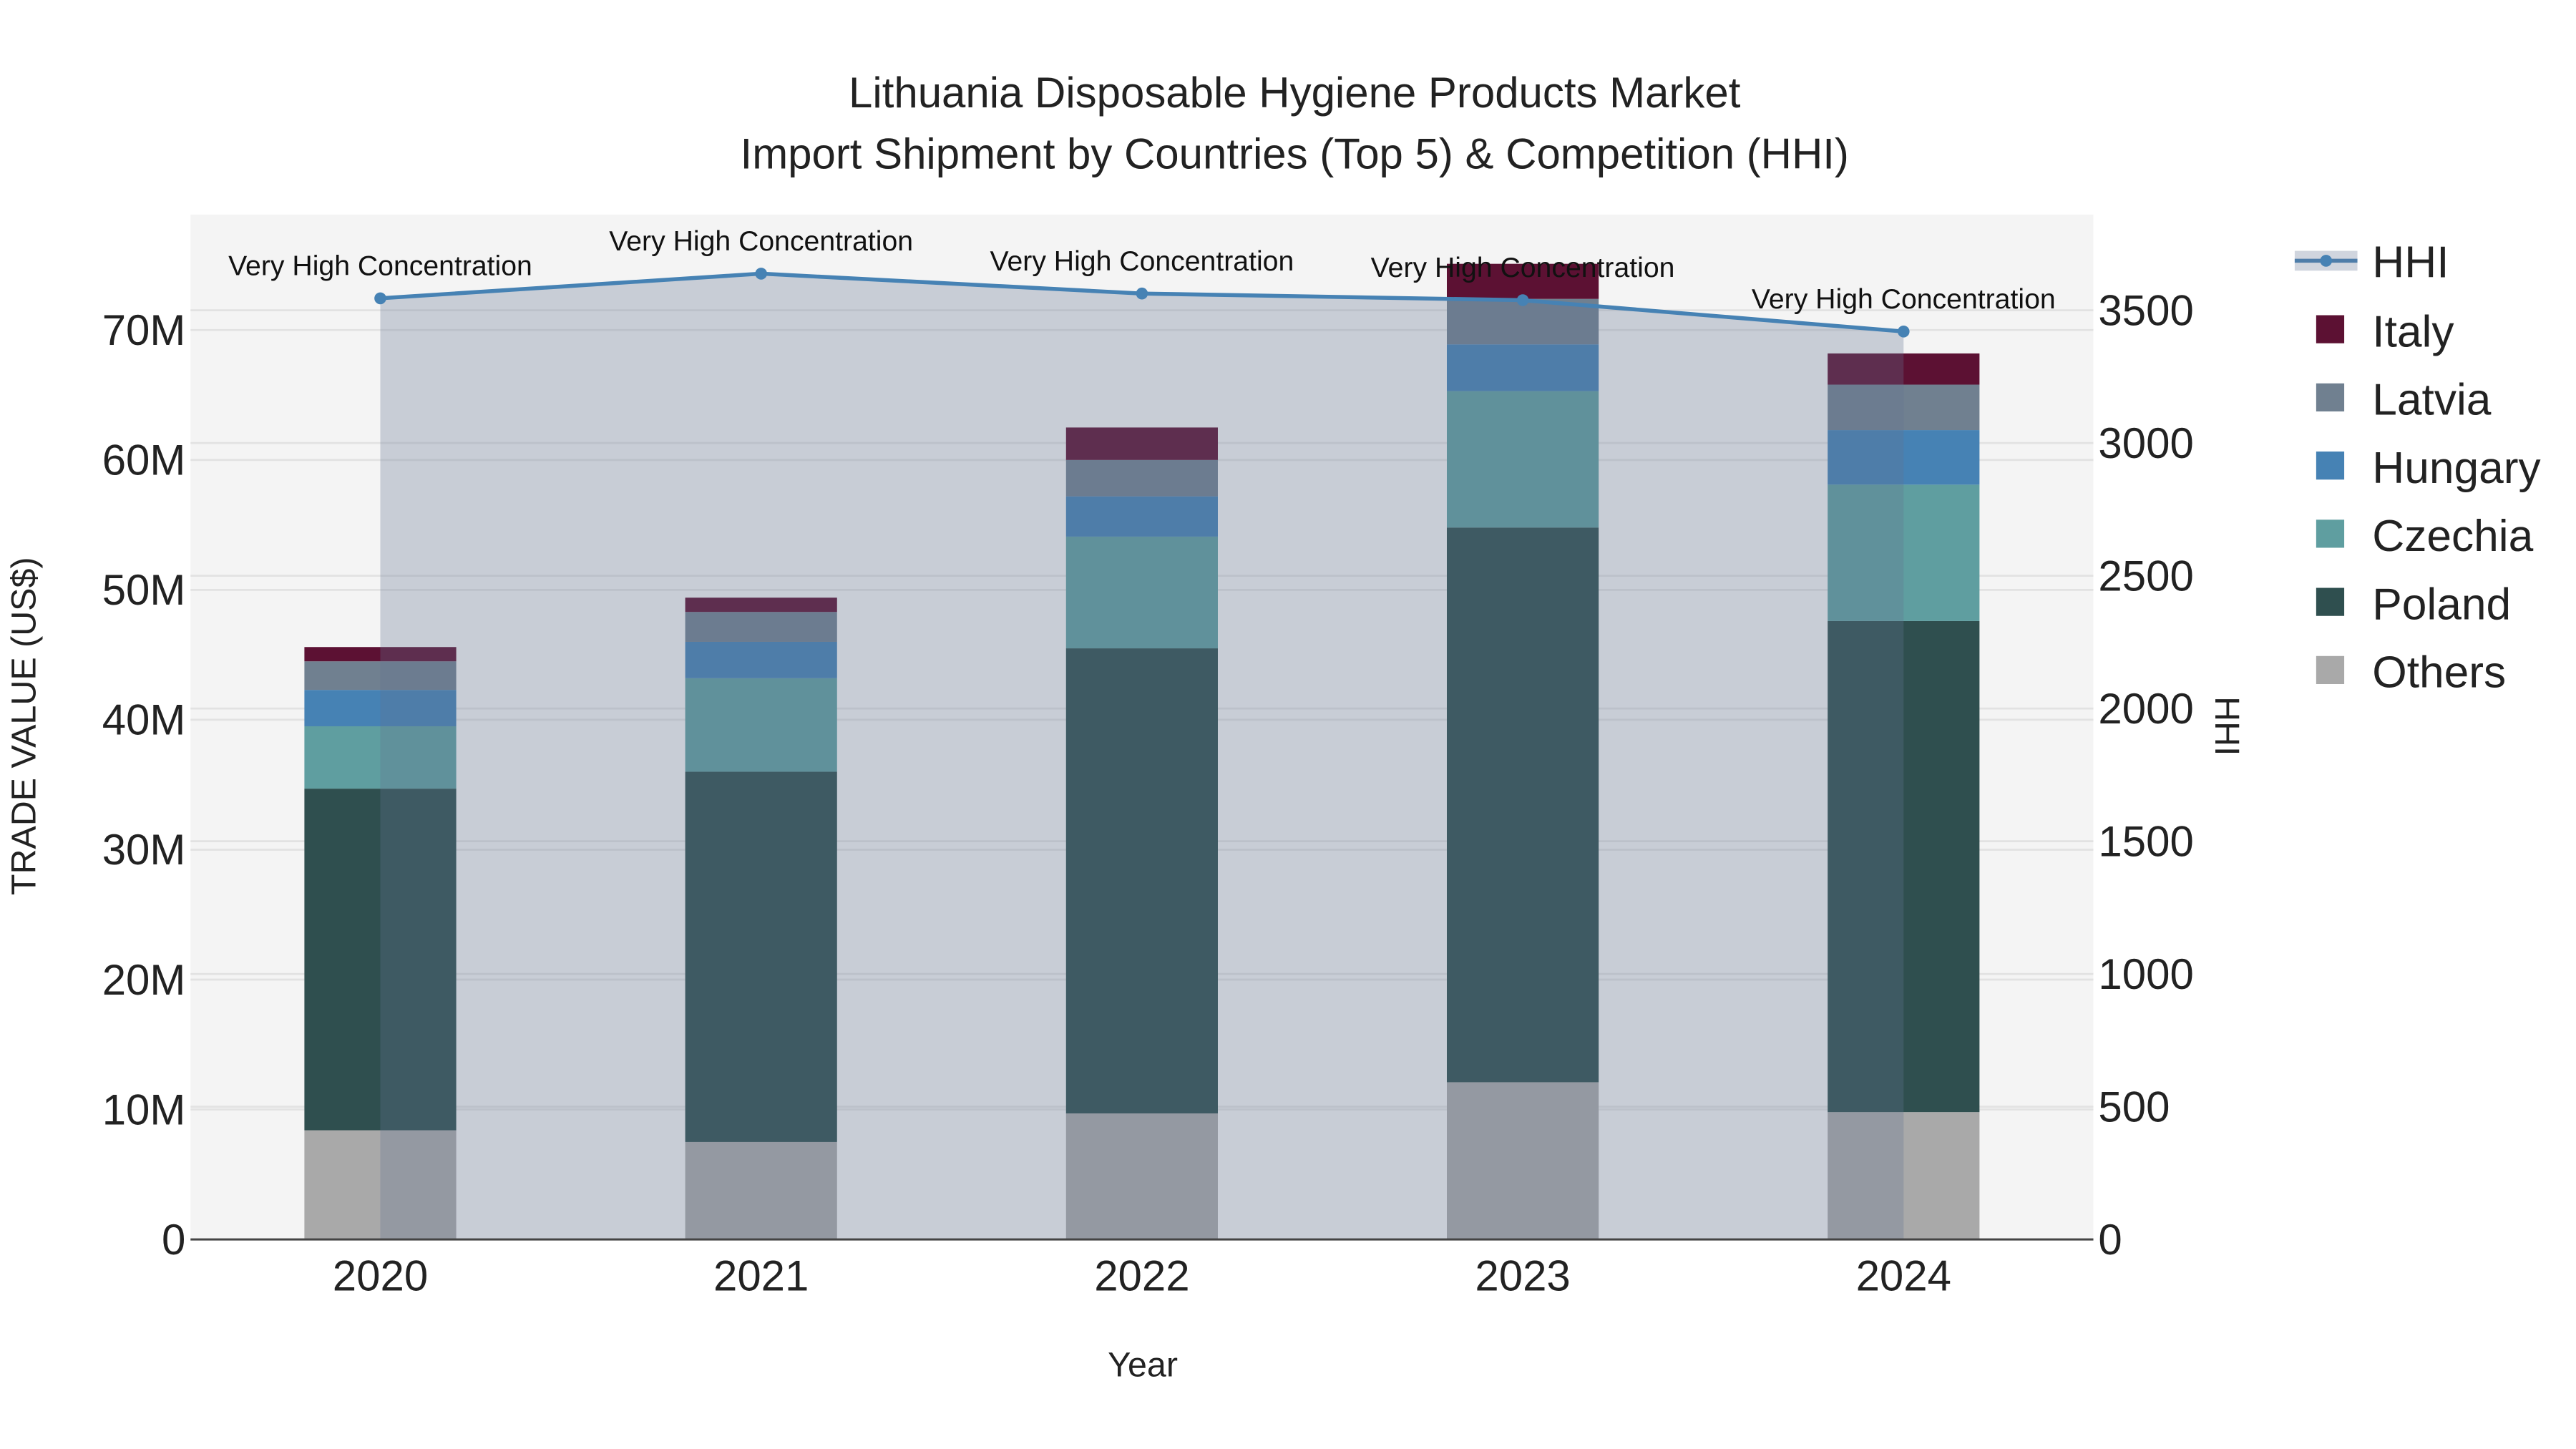 Image resolution: width=2576 pixels, height=1449 pixels. What do you see at coordinates (173, 1240) in the screenshot?
I see `y-tick-label: 0` at bounding box center [173, 1240].